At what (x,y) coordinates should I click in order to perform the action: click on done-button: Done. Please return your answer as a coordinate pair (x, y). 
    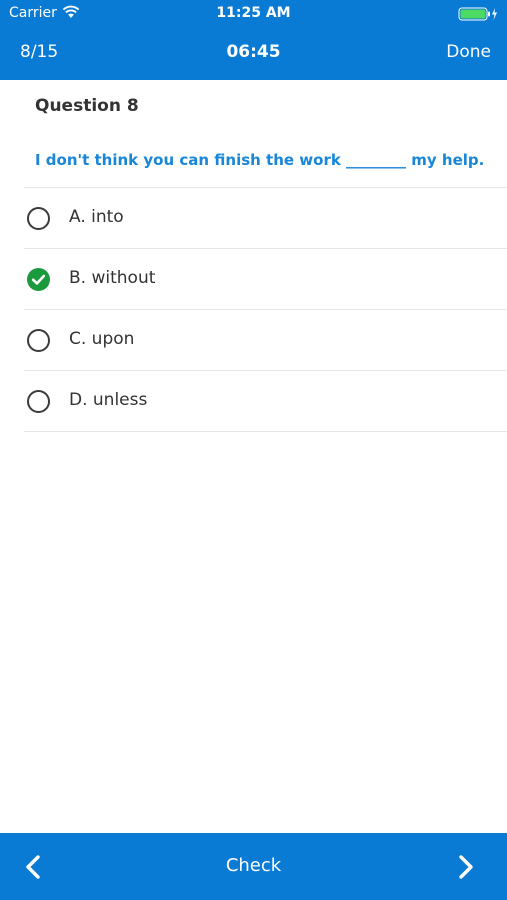
    Looking at the image, I should click on (468, 52).